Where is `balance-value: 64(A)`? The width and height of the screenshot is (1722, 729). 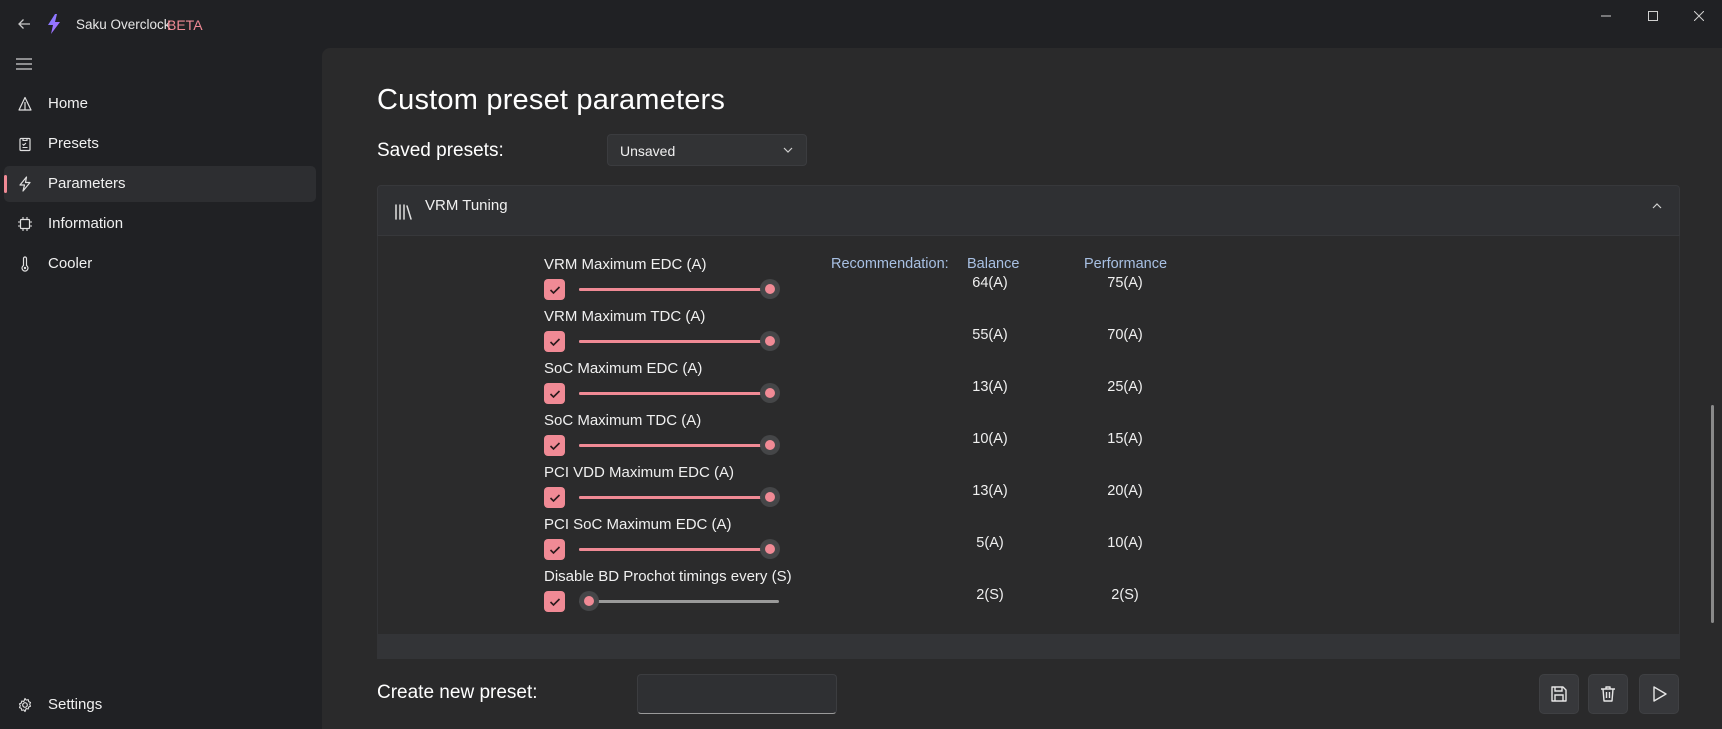
balance-value: 64(A) is located at coordinates (990, 283).